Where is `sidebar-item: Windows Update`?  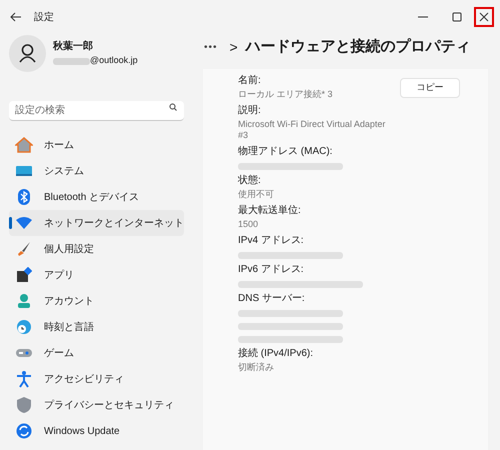
sidebar-item: Windows Update is located at coordinates (96, 431).